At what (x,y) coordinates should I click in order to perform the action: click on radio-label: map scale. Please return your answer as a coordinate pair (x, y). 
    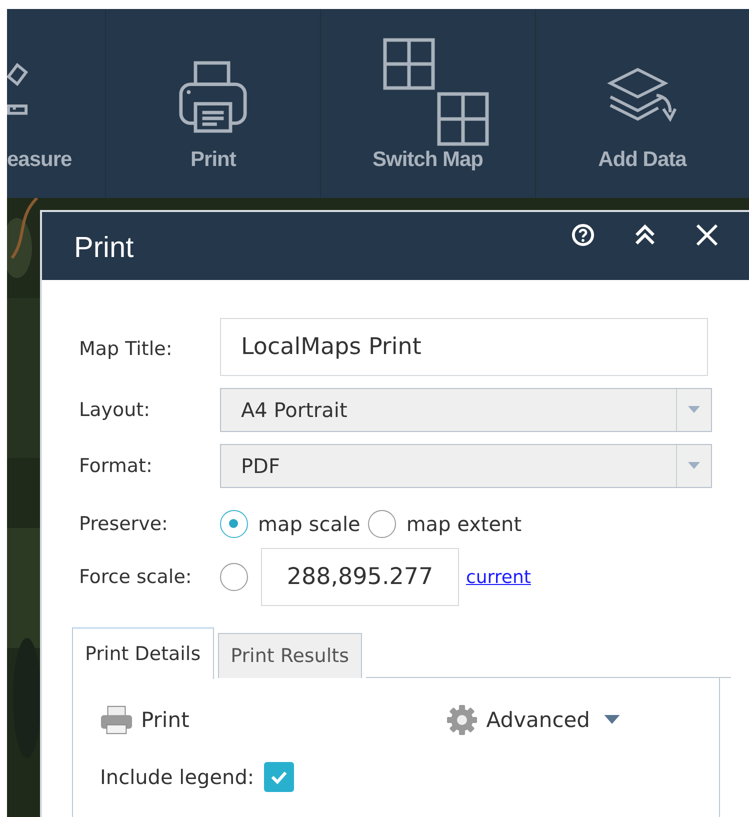
    Looking at the image, I should click on (309, 524).